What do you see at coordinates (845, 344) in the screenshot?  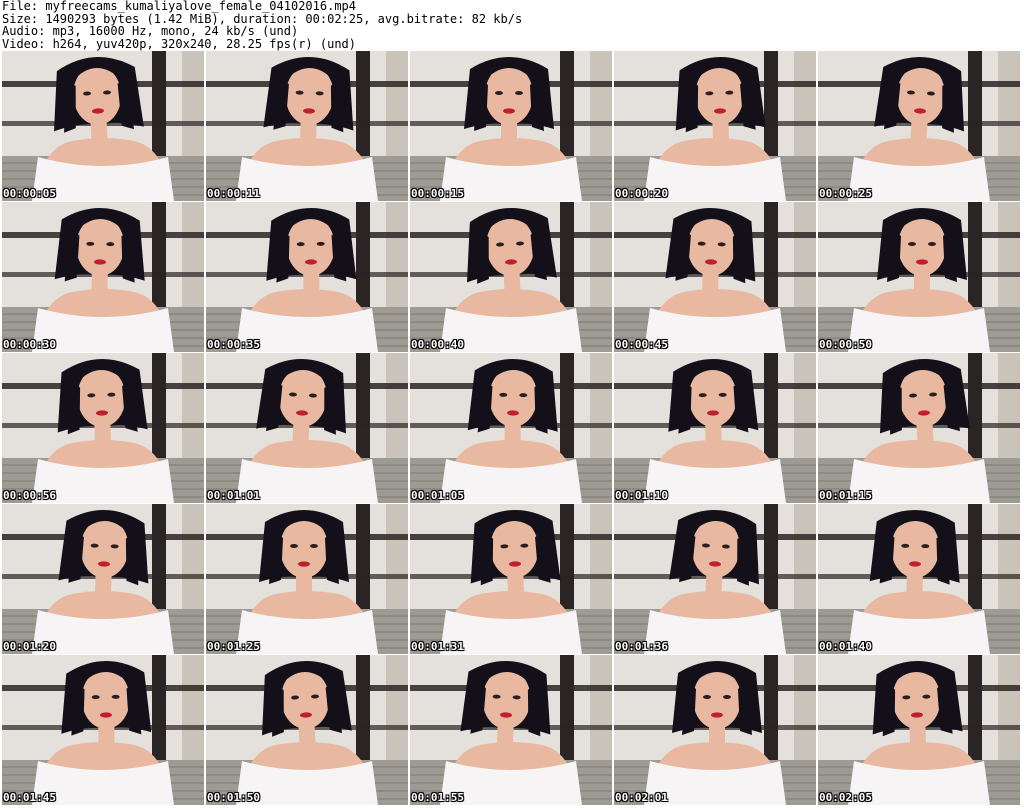 I see `timestamp-label: 00:00:50` at bounding box center [845, 344].